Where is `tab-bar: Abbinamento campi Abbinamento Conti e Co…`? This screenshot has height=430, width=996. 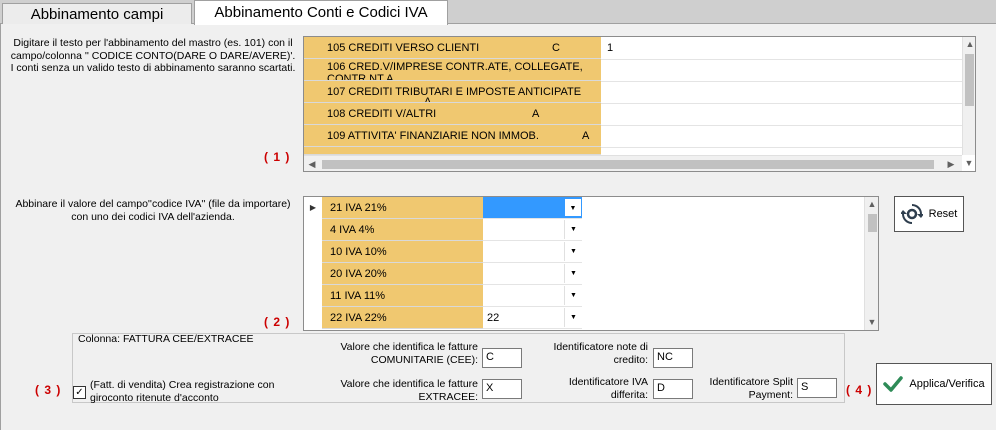
tab-bar: Abbinamento campi Abbinamento Conti e Co… is located at coordinates (498, 12).